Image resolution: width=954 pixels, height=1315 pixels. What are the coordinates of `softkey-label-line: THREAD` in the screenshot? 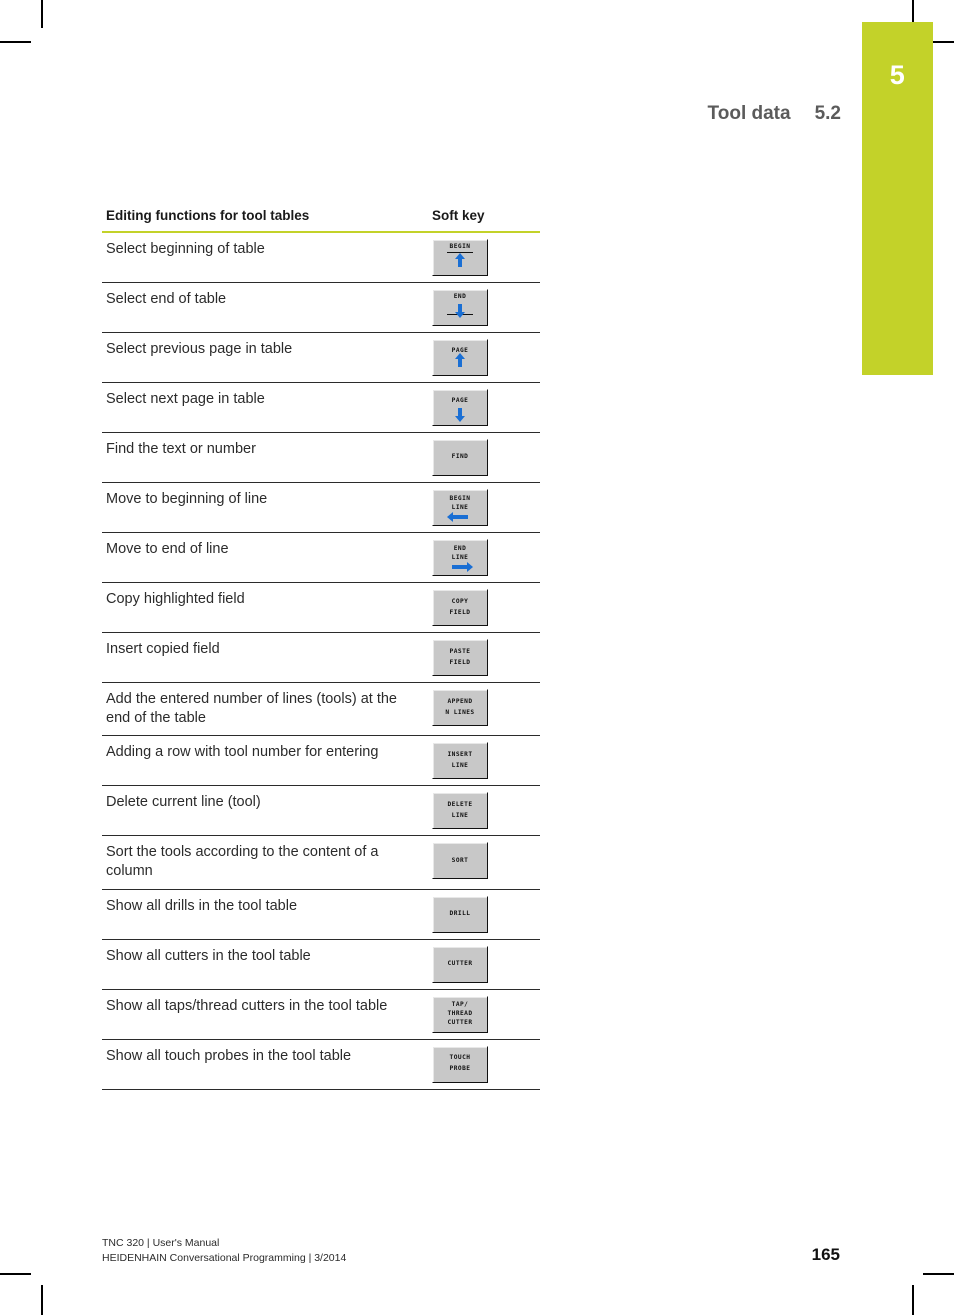 It's located at (460, 1013).